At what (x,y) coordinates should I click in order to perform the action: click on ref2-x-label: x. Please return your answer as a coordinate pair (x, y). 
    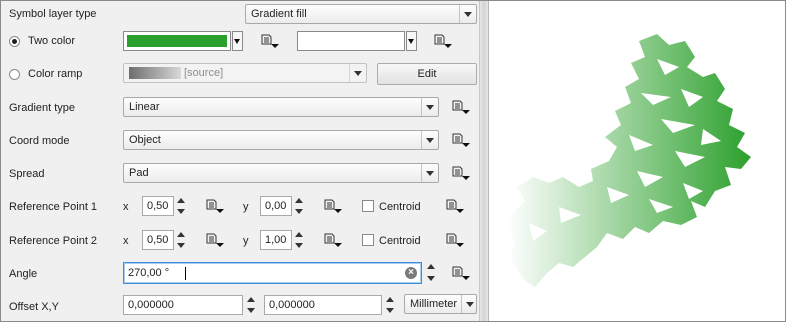
    Looking at the image, I should click on (126, 241).